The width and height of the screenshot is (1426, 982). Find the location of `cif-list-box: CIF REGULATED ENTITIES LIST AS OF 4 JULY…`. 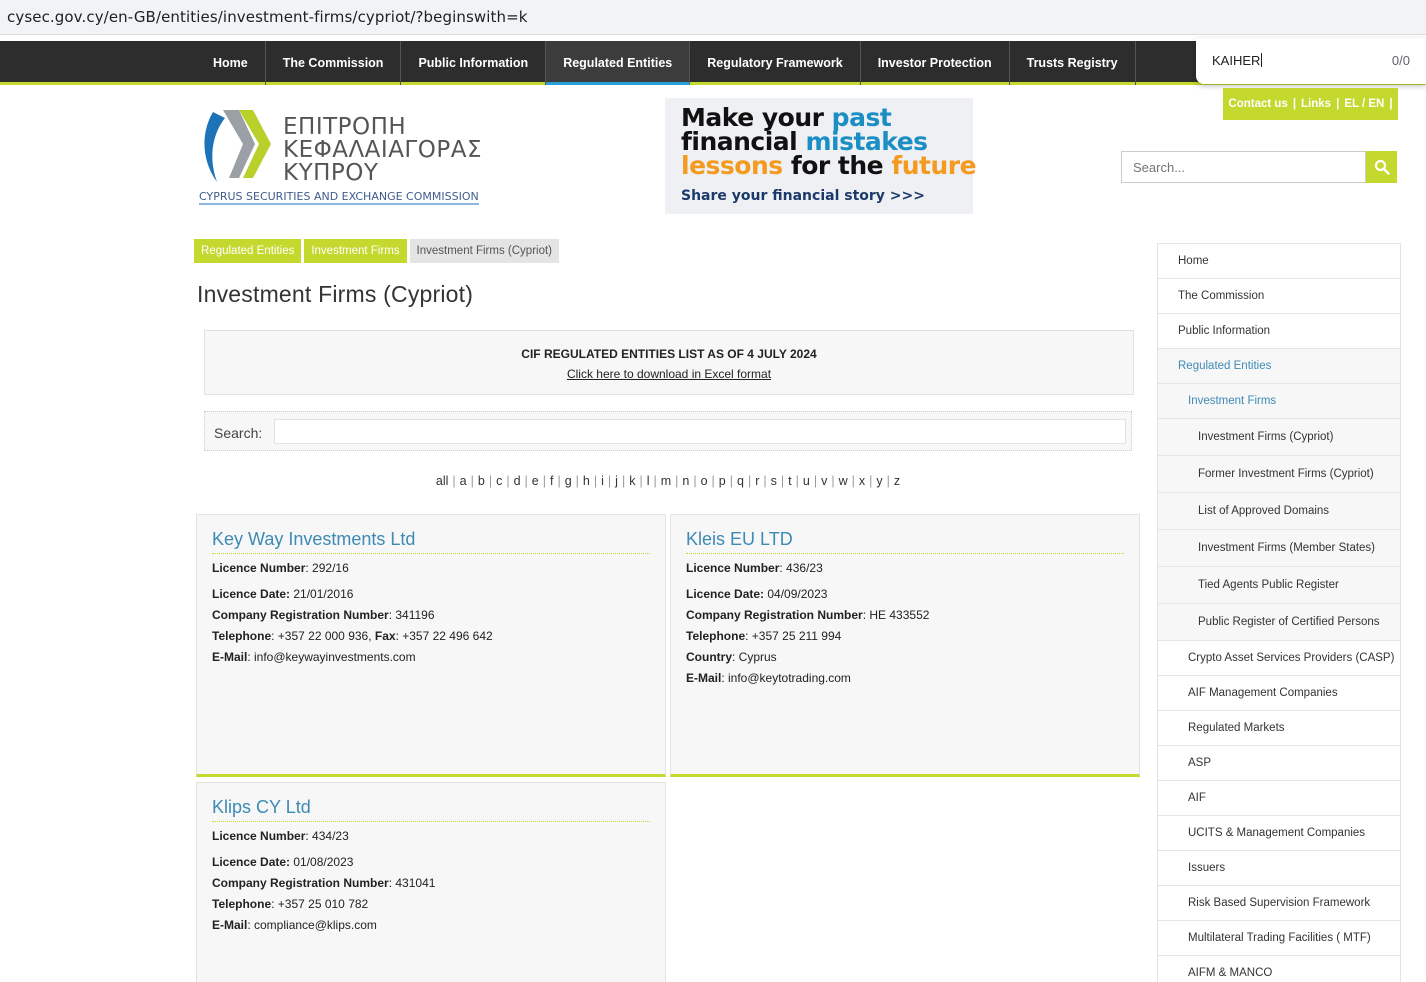

cif-list-box: CIF REGULATED ENTITIES LIST AS OF 4 JULY… is located at coordinates (669, 362).